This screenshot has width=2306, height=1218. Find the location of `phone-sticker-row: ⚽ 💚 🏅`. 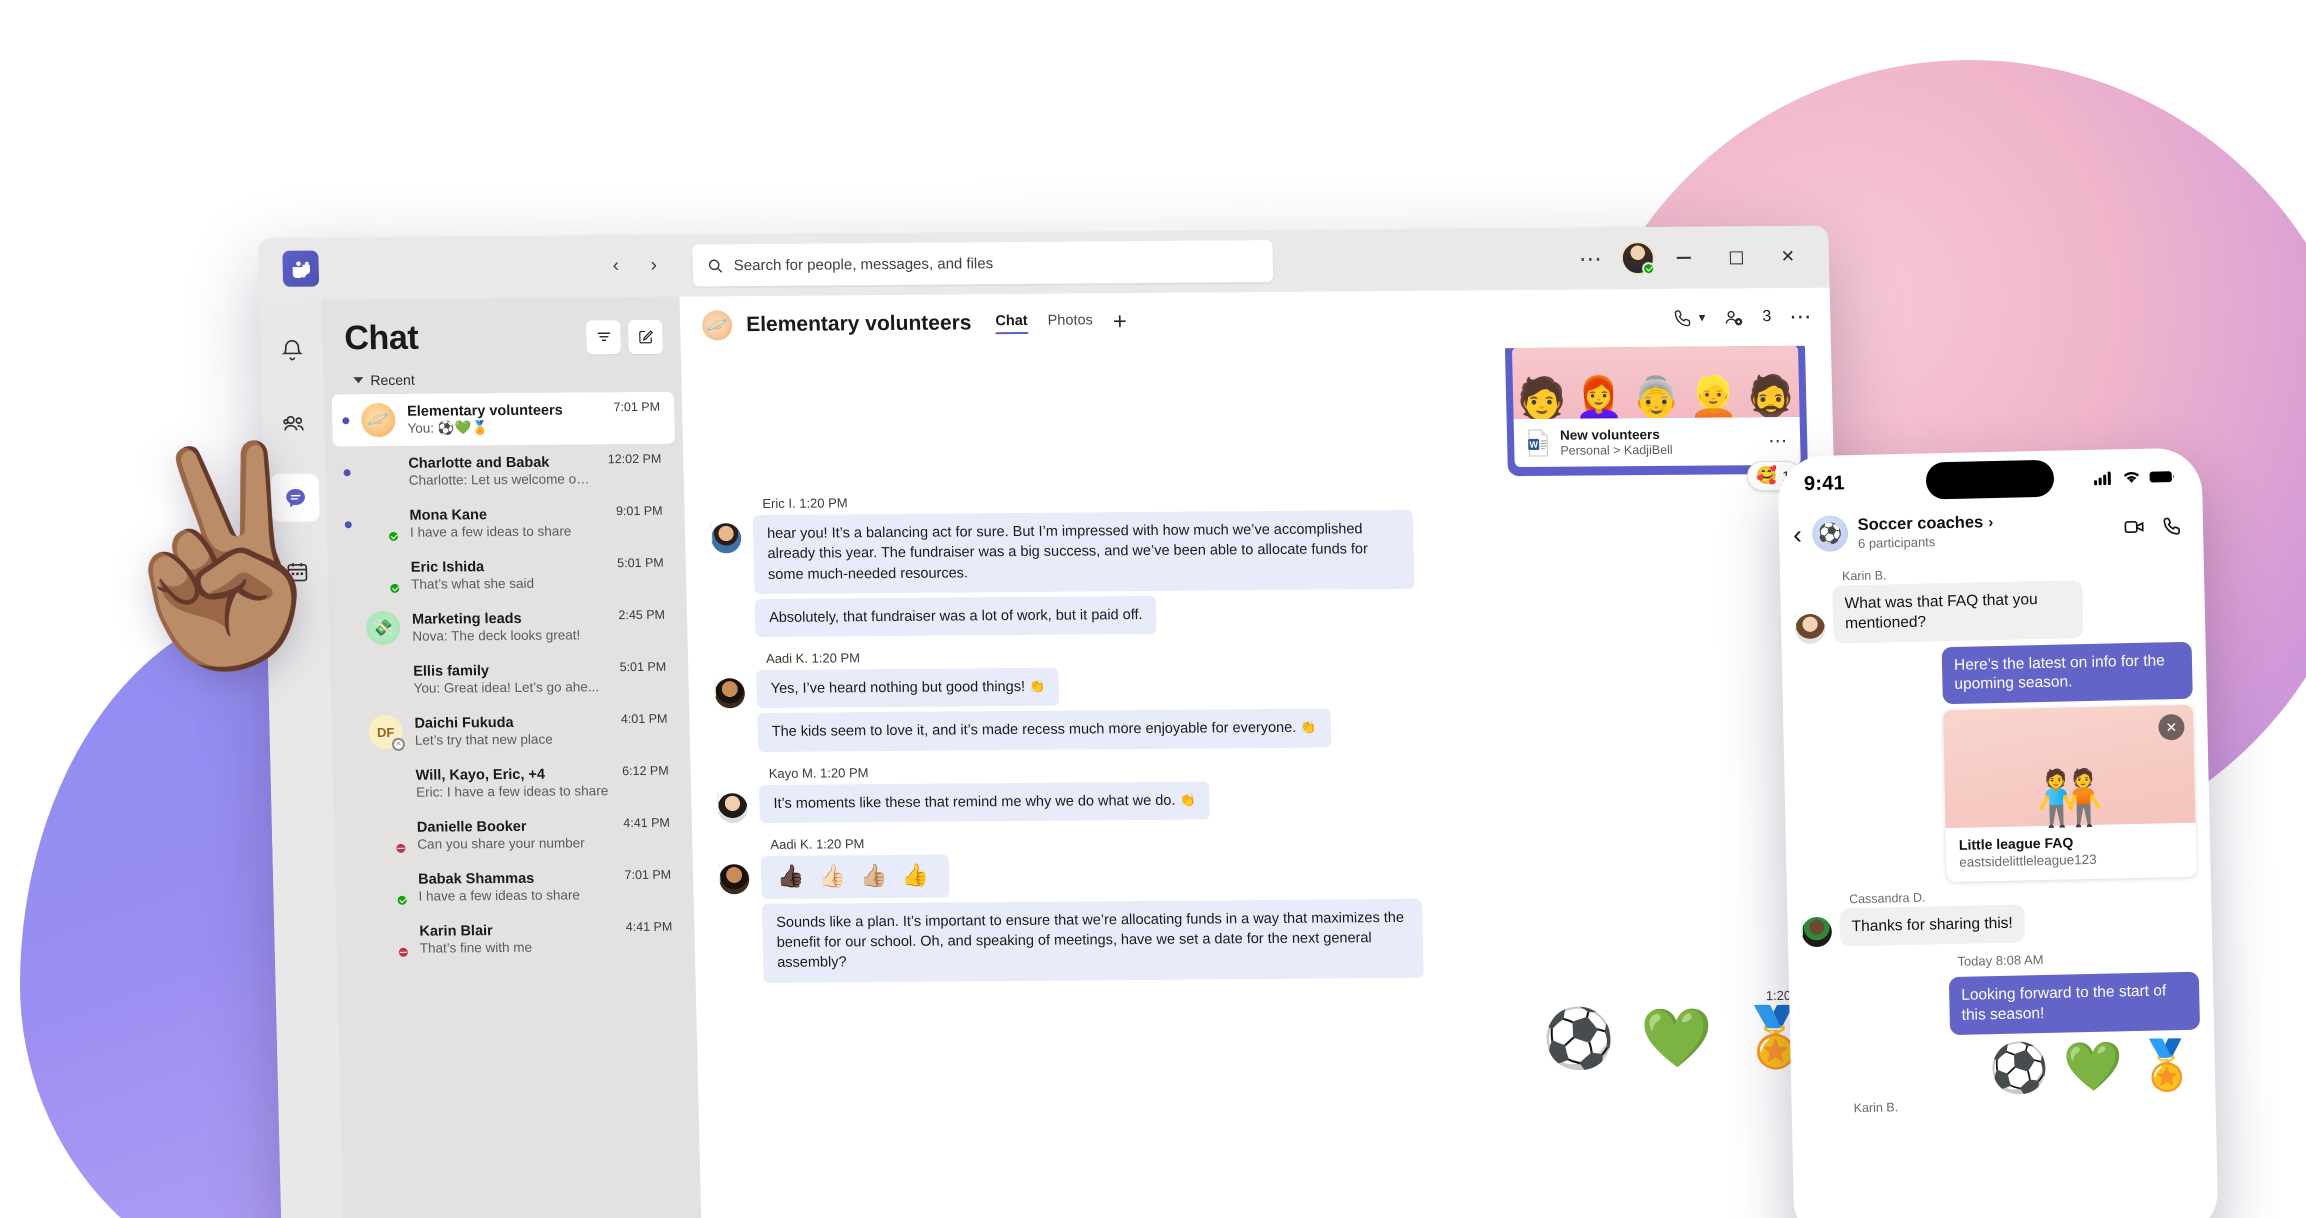

phone-sticker-row: ⚽ 💚 🏅 is located at coordinates (2002, 1066).